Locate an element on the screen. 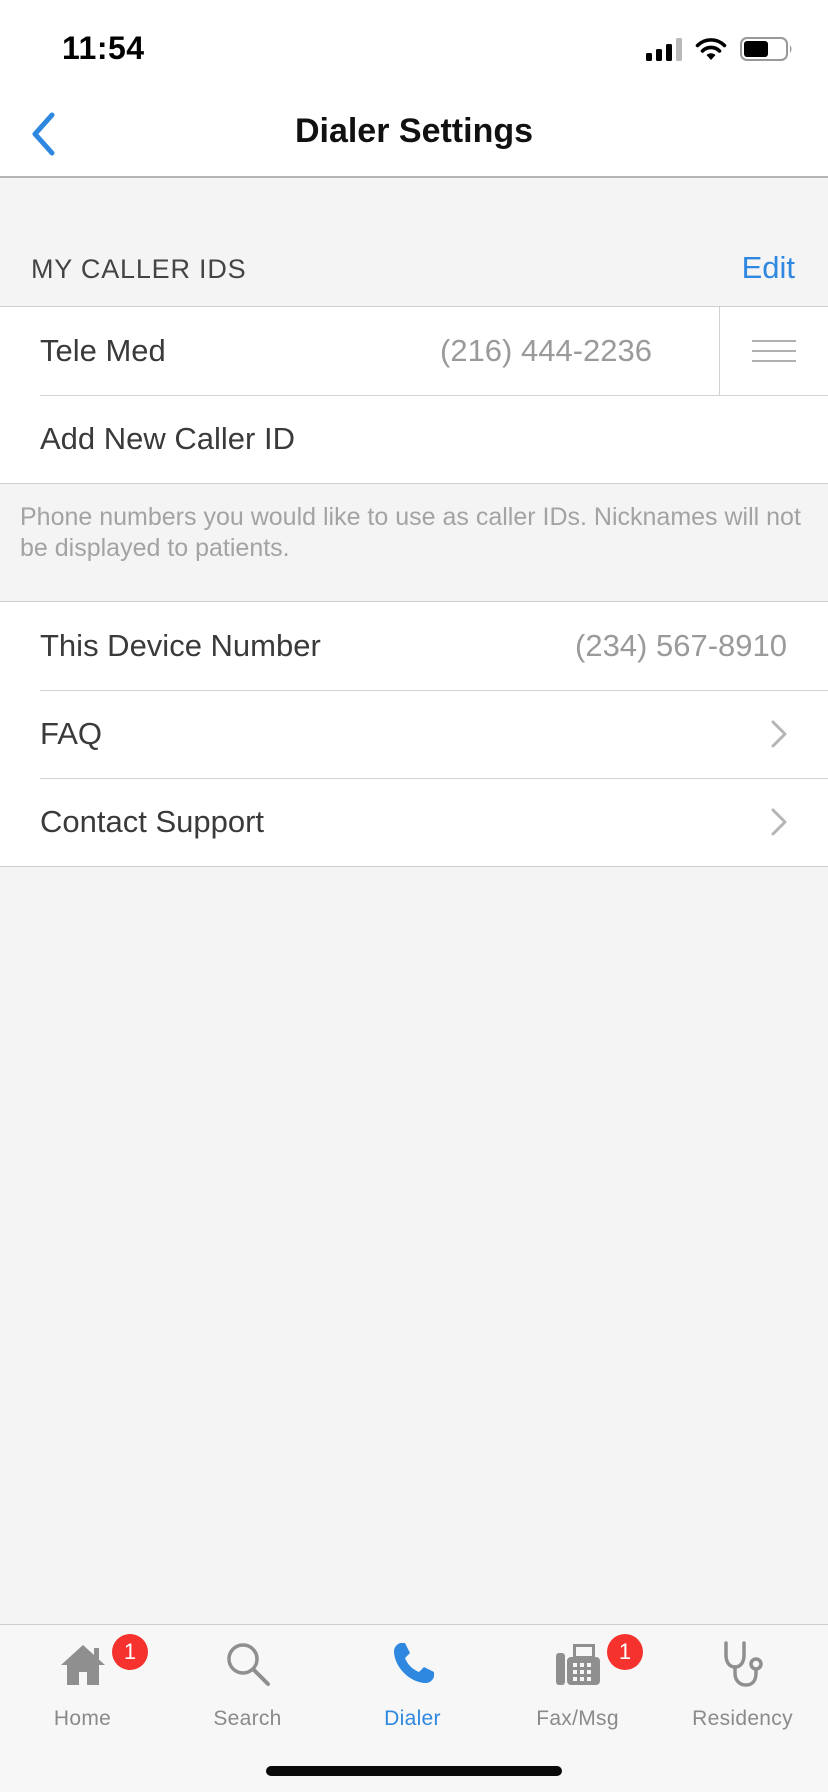 The width and height of the screenshot is (828, 1792). device-number-value: (234) 567-8910 is located at coordinates (681, 645).